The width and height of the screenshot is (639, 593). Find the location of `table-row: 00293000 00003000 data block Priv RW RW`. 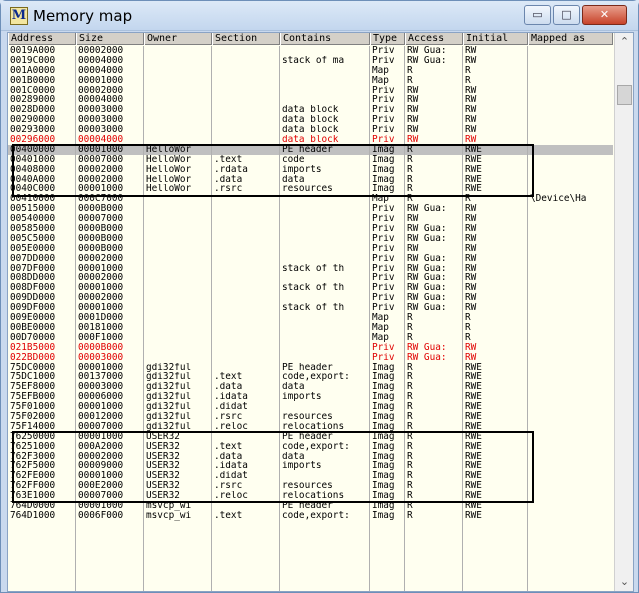

table-row: 00293000 00003000 data block Priv RW RW is located at coordinates (310, 130).